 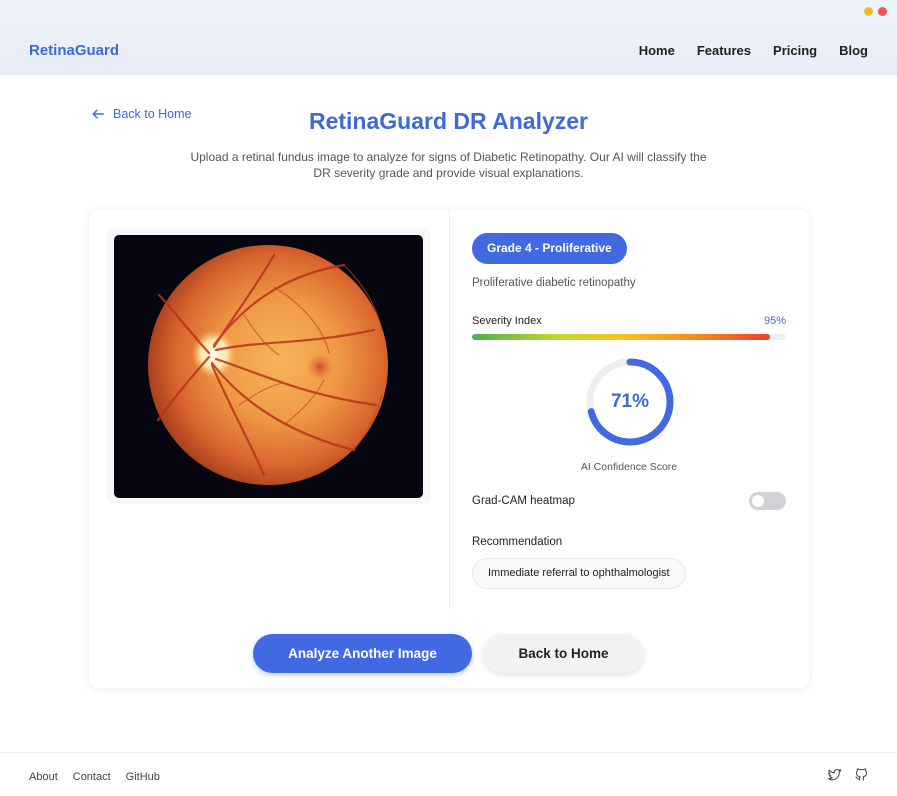 I want to click on grade-badge: Grade 4 - Proliferative, so click(x=549, y=248).